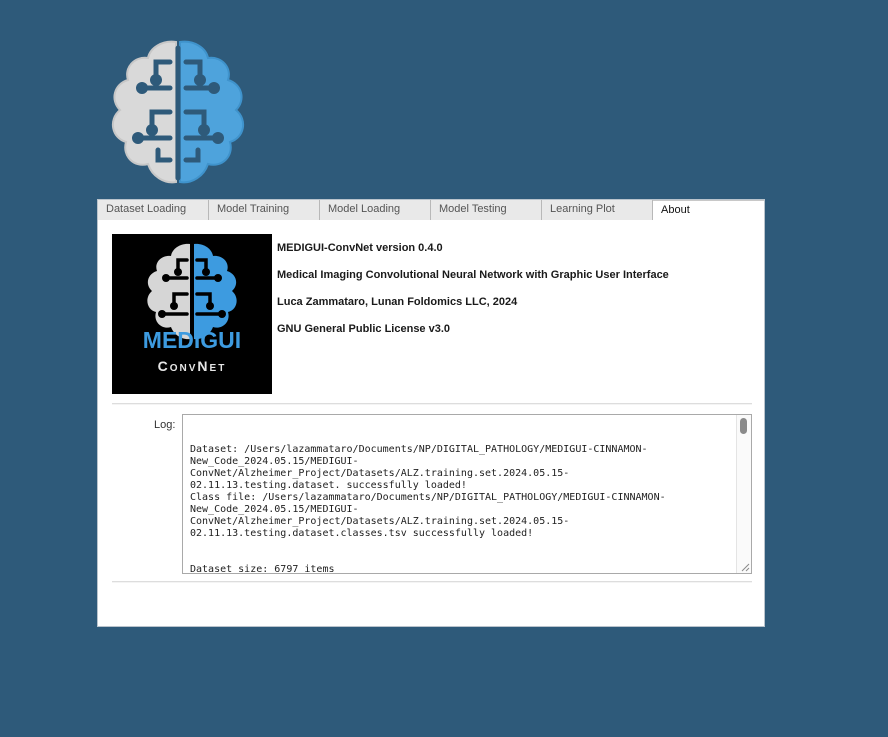 The width and height of the screenshot is (888, 737). What do you see at coordinates (153, 210) in the screenshot?
I see `tab-dataset-loading: Dataset Loading` at bounding box center [153, 210].